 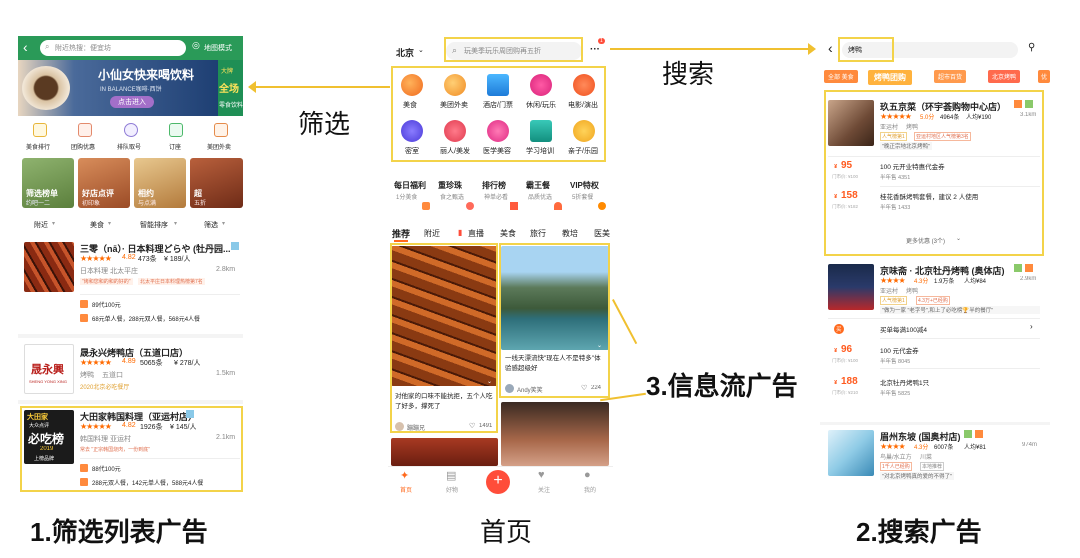 I want to click on map-pin-icon: ⚲, so click(x=1031, y=47).